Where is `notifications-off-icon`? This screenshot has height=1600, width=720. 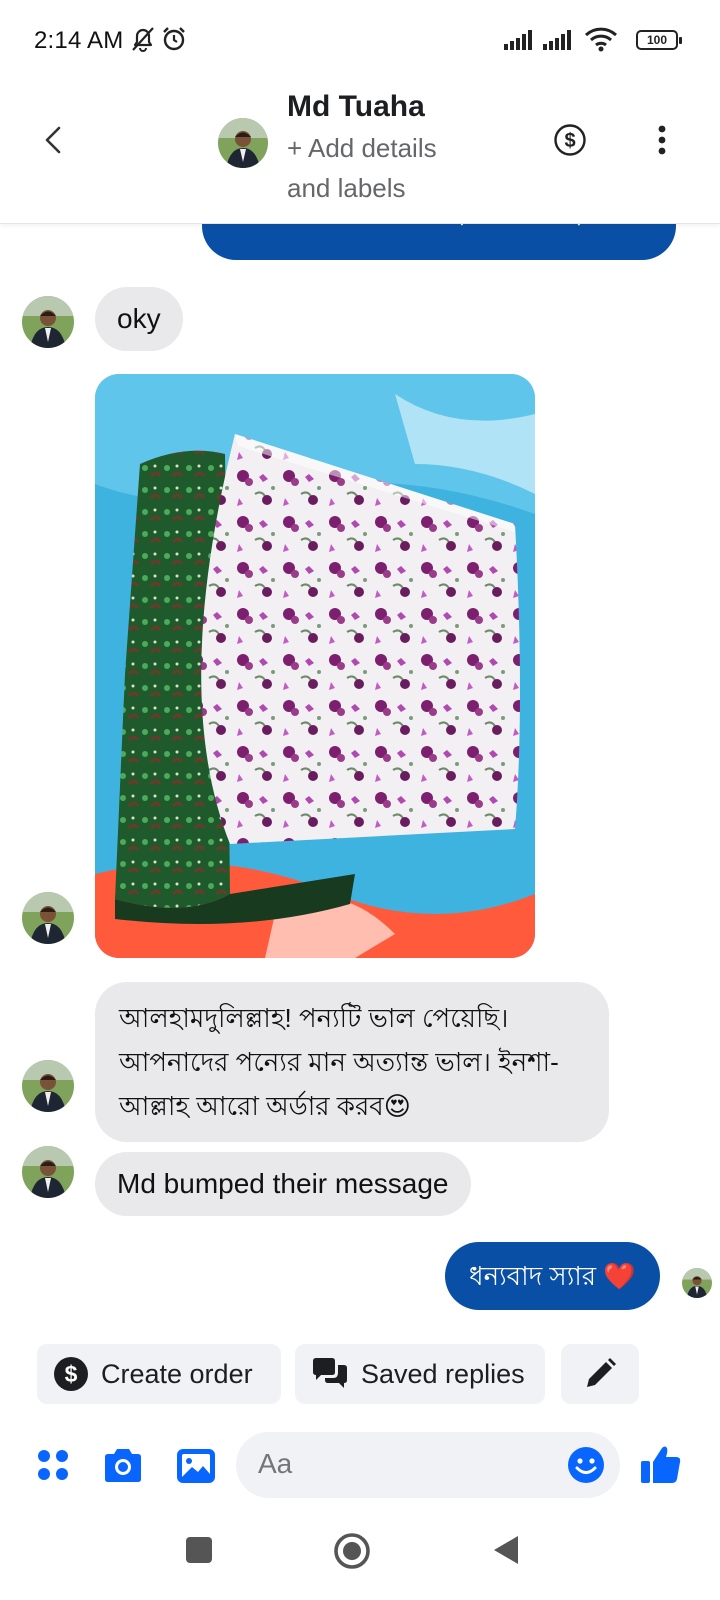
notifications-off-icon is located at coordinates (143, 39).